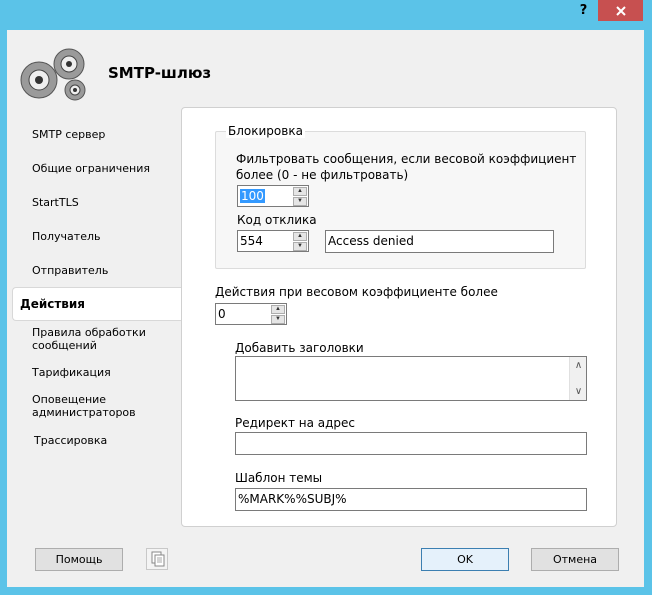 The width and height of the screenshot is (652, 595). What do you see at coordinates (68, 134) in the screenshot?
I see `nav-item-smtp-server: SMTP сервер` at bounding box center [68, 134].